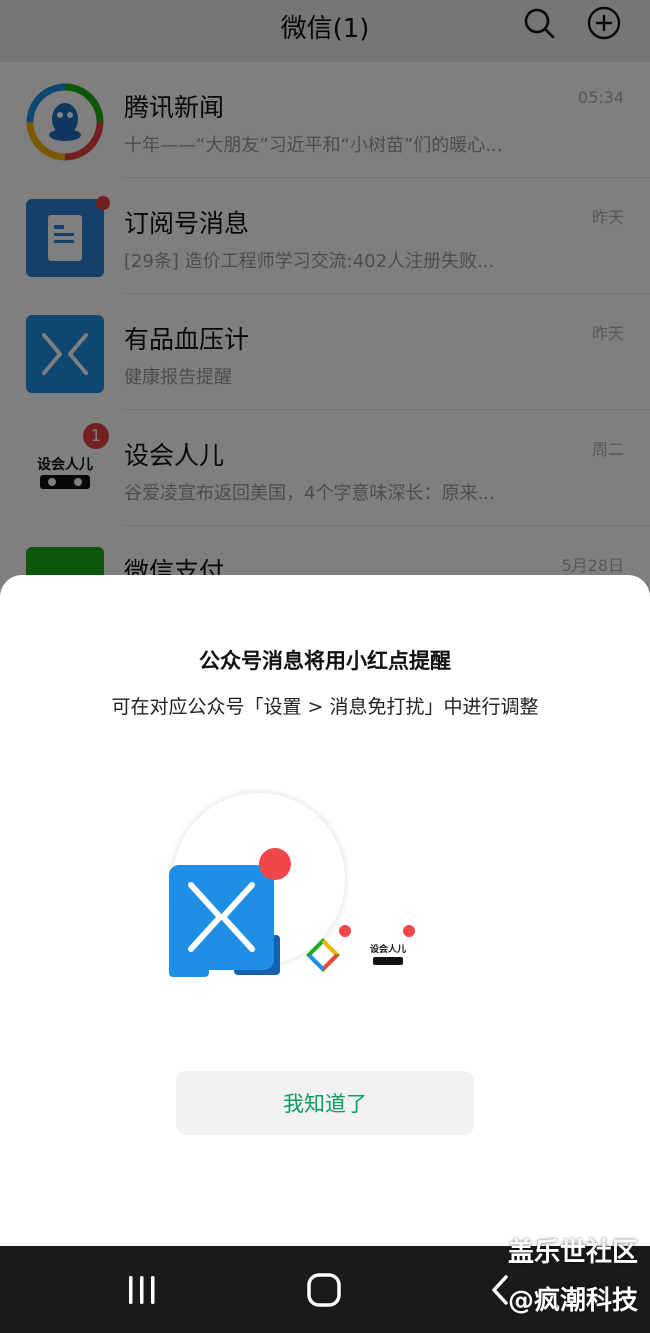 This screenshot has width=650, height=1333. Describe the element at coordinates (572, 1301) in the screenshot. I see `watermark-line2: @疯潮科技` at that location.